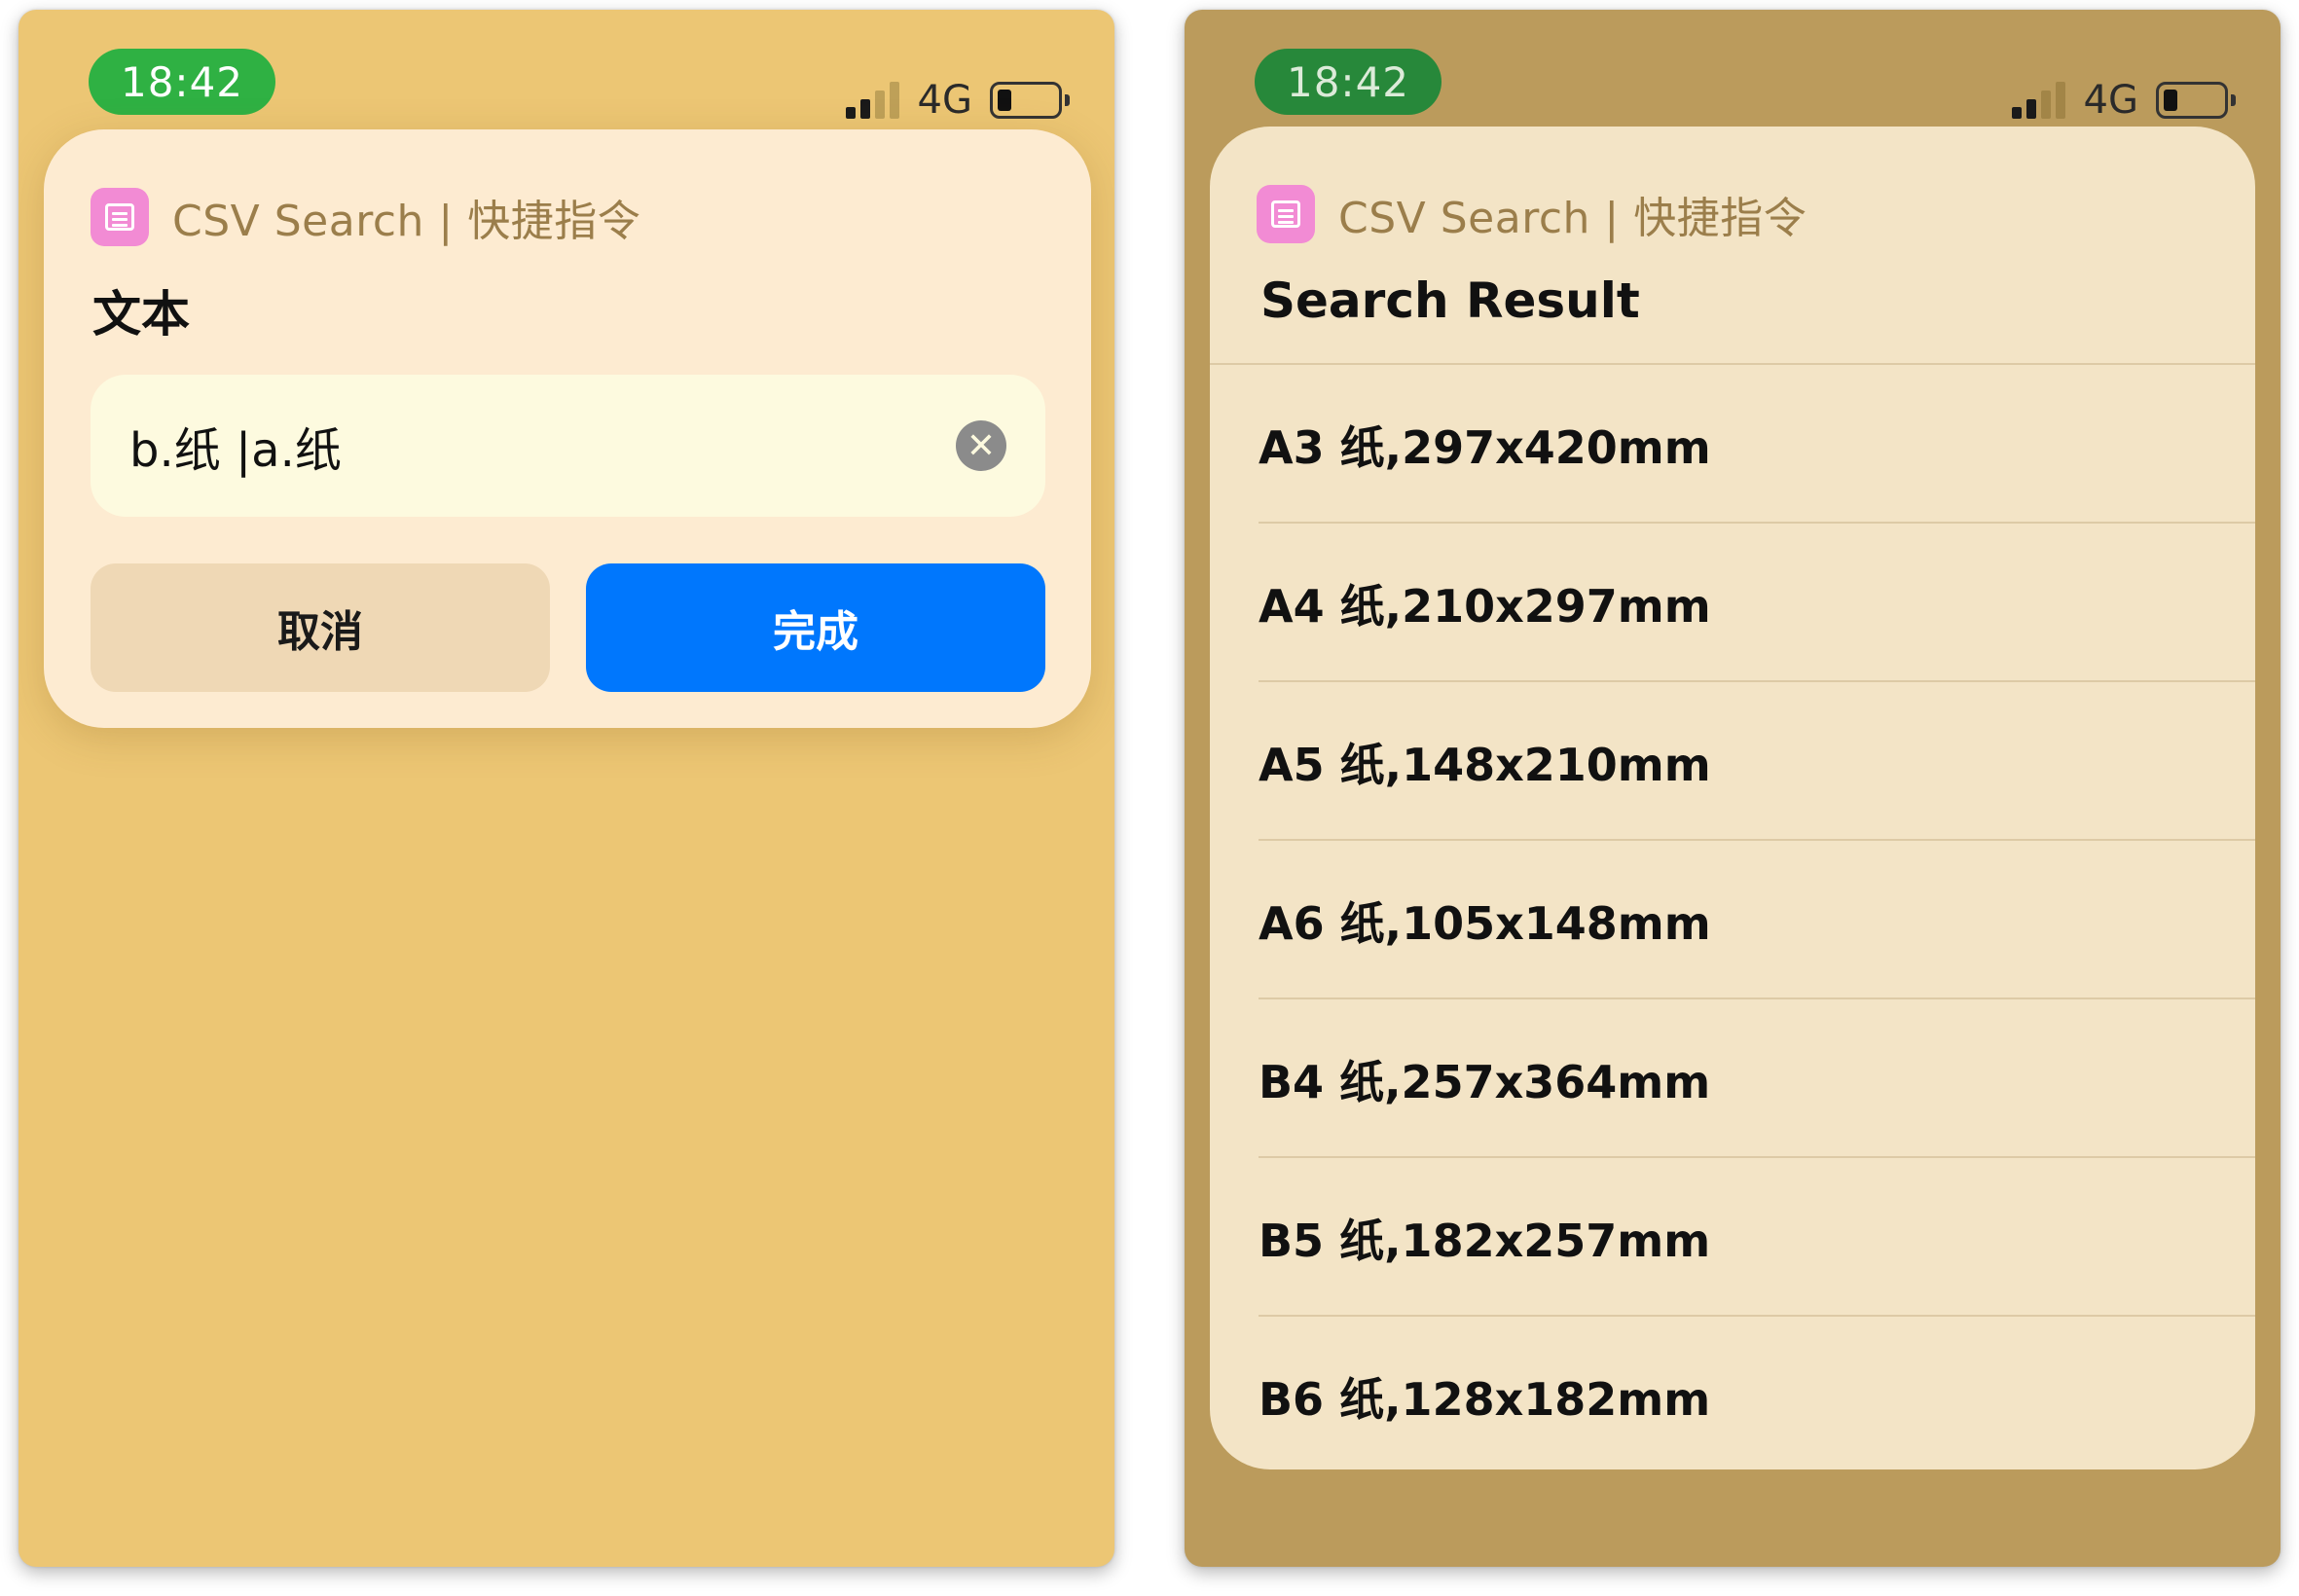  What do you see at coordinates (1485, 764) in the screenshot?
I see `list-item-text: A5 纸,148x210mm` at bounding box center [1485, 764].